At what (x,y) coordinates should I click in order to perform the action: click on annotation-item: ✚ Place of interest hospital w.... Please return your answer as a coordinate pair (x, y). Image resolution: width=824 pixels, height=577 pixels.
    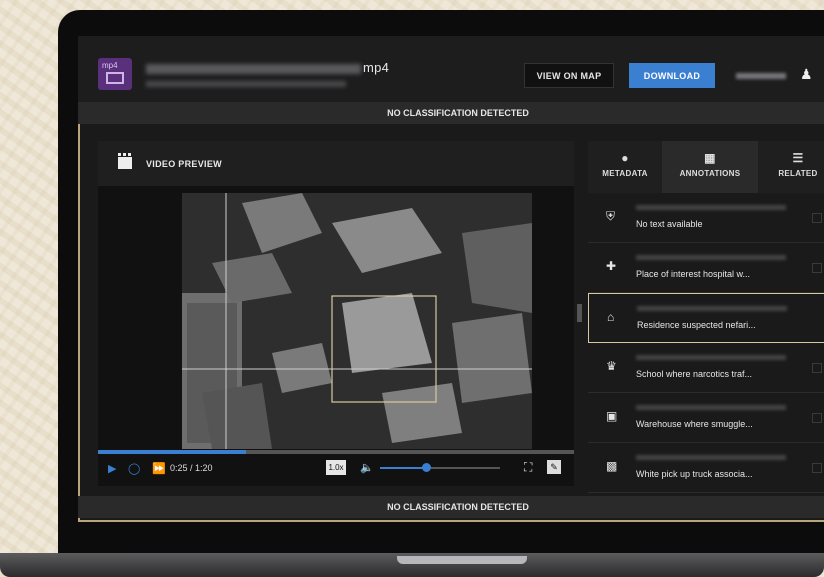
    Looking at the image, I should click on (706, 268).